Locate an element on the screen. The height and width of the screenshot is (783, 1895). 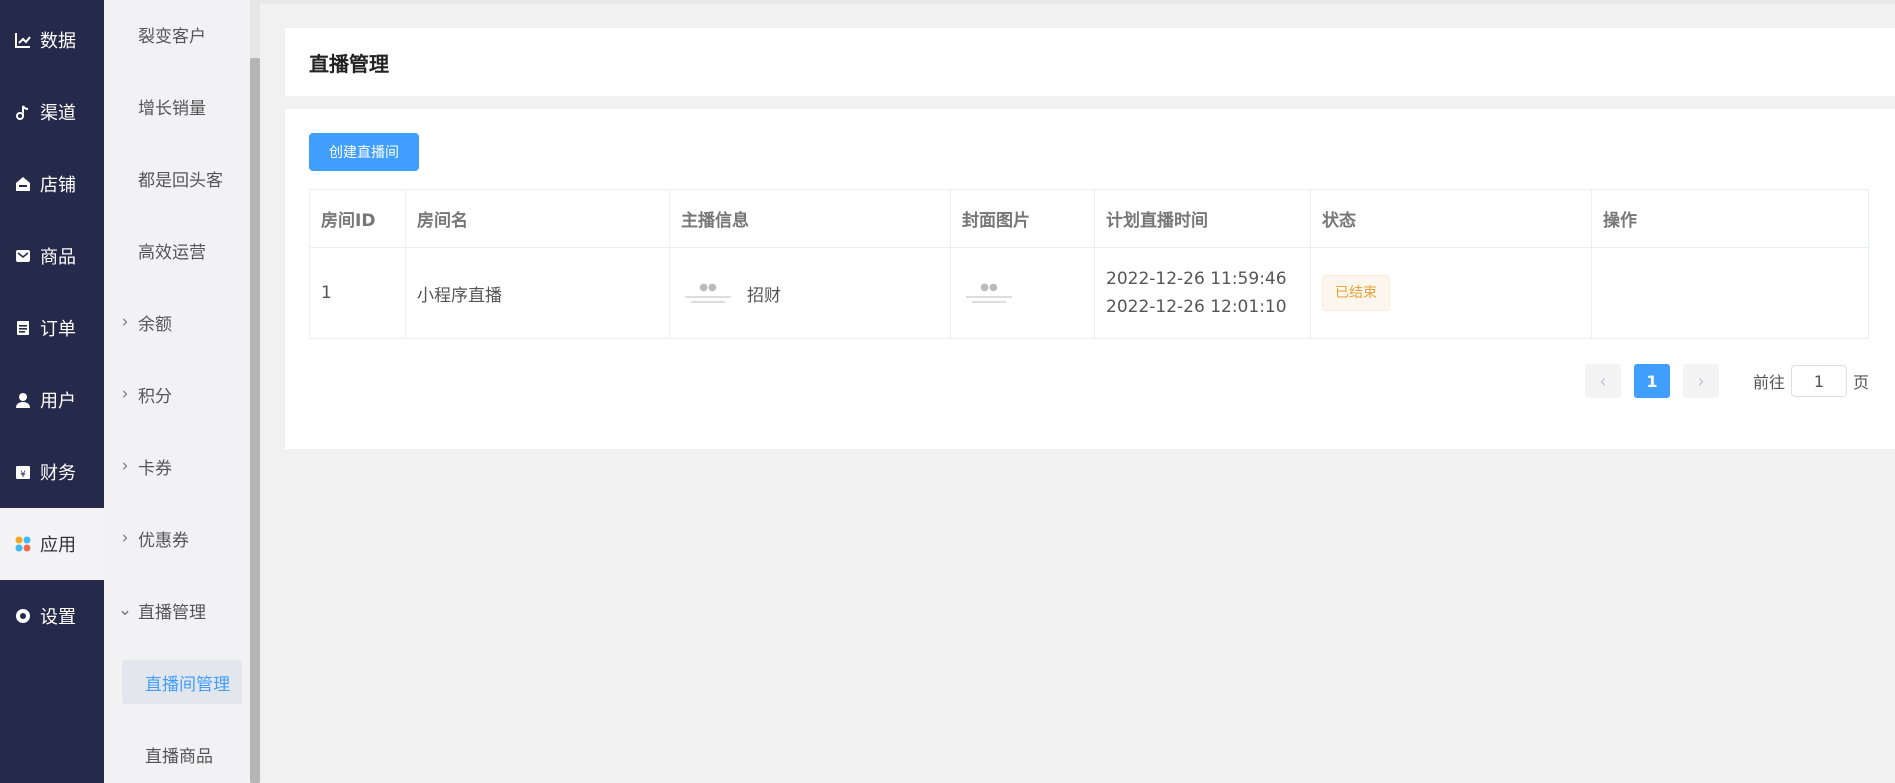
goto-prefix: 前往 is located at coordinates (1769, 382).